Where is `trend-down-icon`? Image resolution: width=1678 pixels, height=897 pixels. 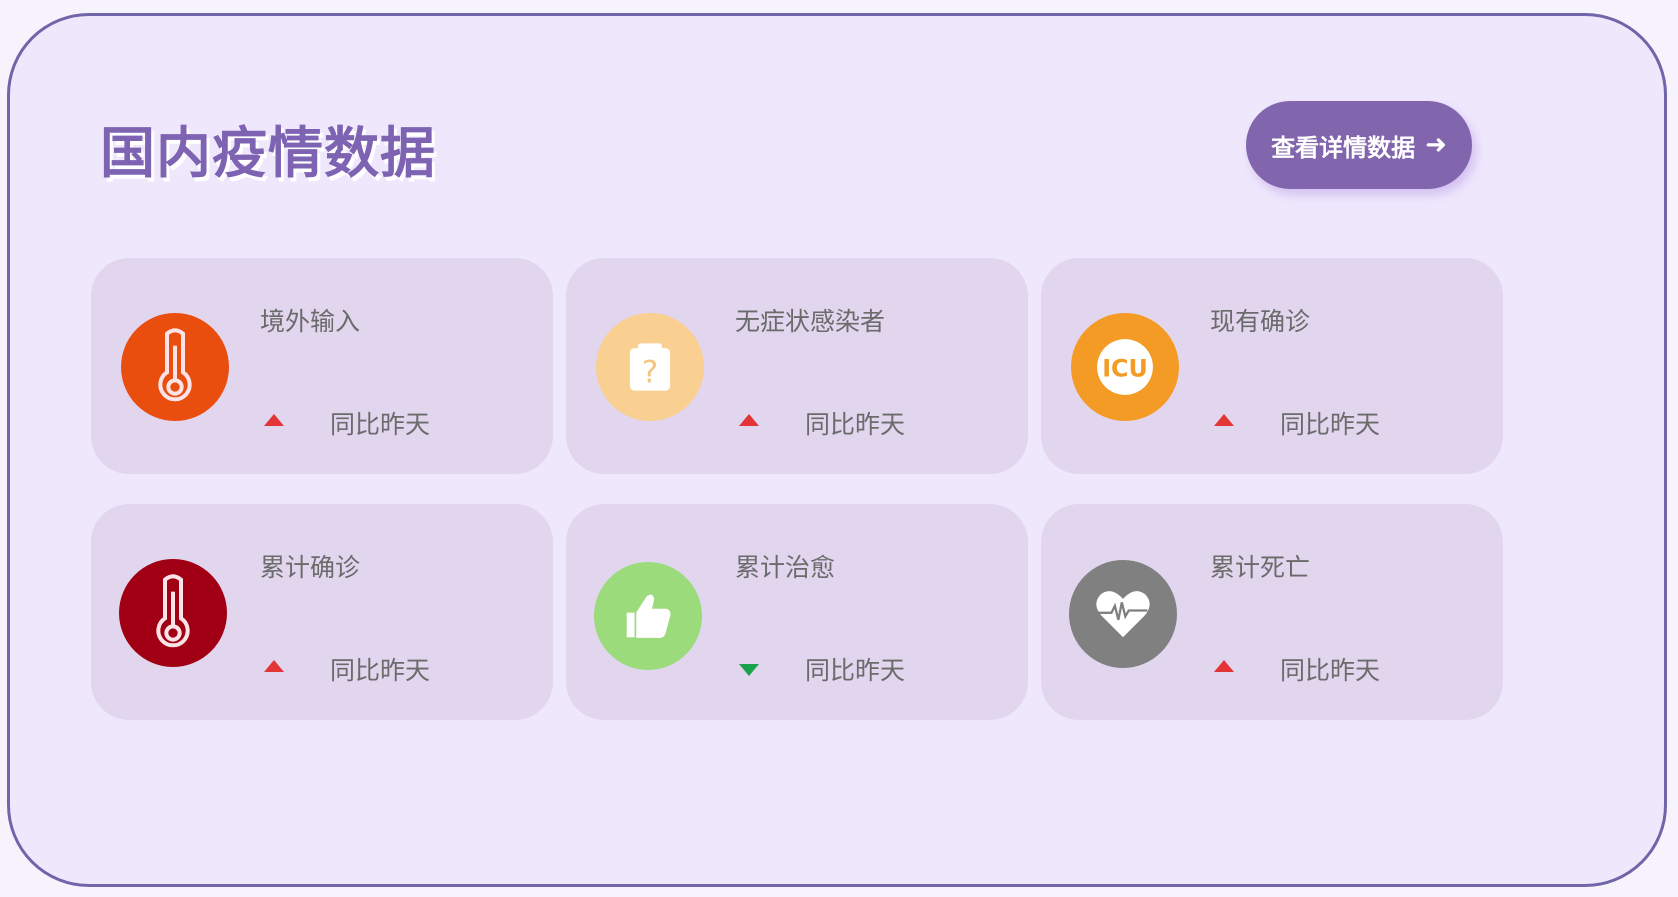
trend-down-icon is located at coordinates (749, 670).